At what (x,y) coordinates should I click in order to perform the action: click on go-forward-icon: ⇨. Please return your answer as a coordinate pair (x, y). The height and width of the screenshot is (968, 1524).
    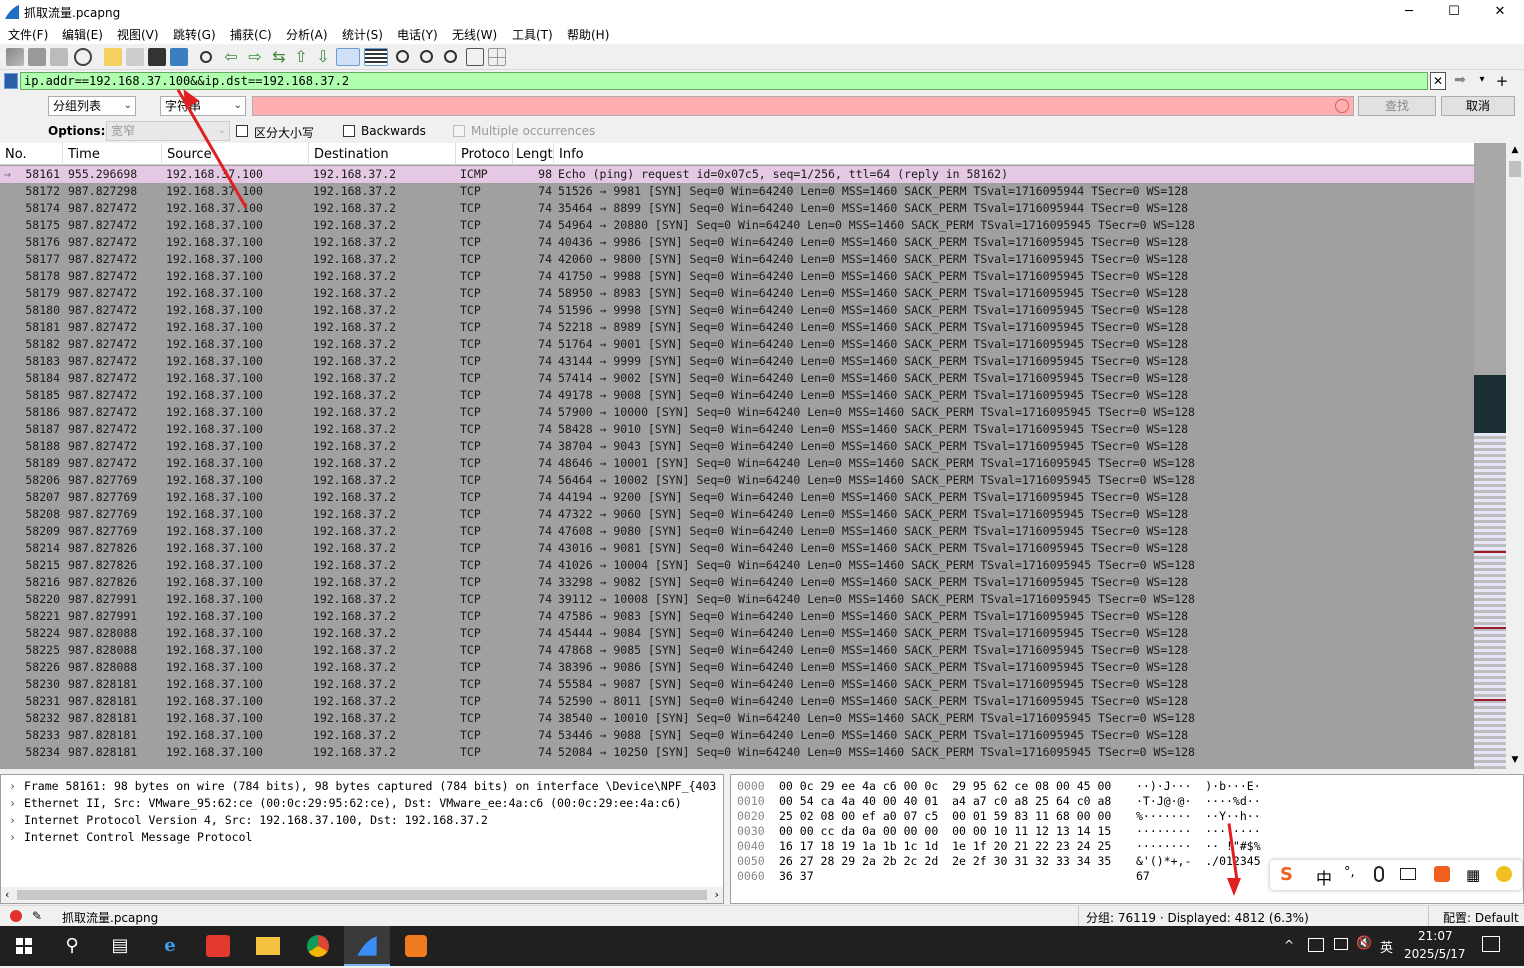
    Looking at the image, I should click on (255, 57).